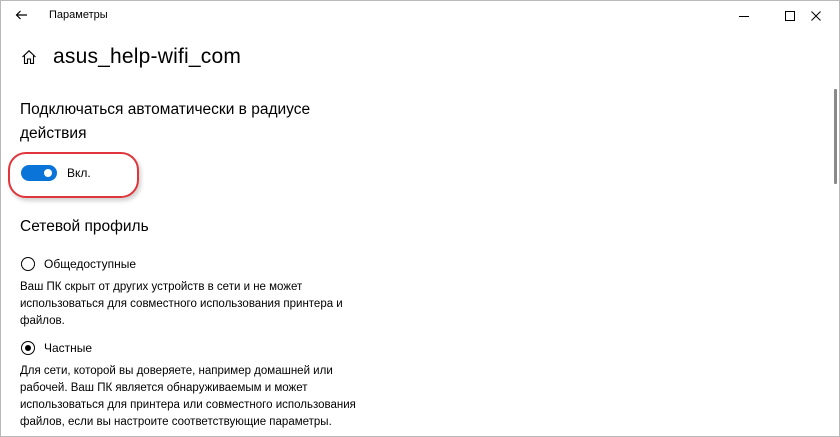 This screenshot has width=840, height=437. I want to click on radio-button-public, so click(28, 264).